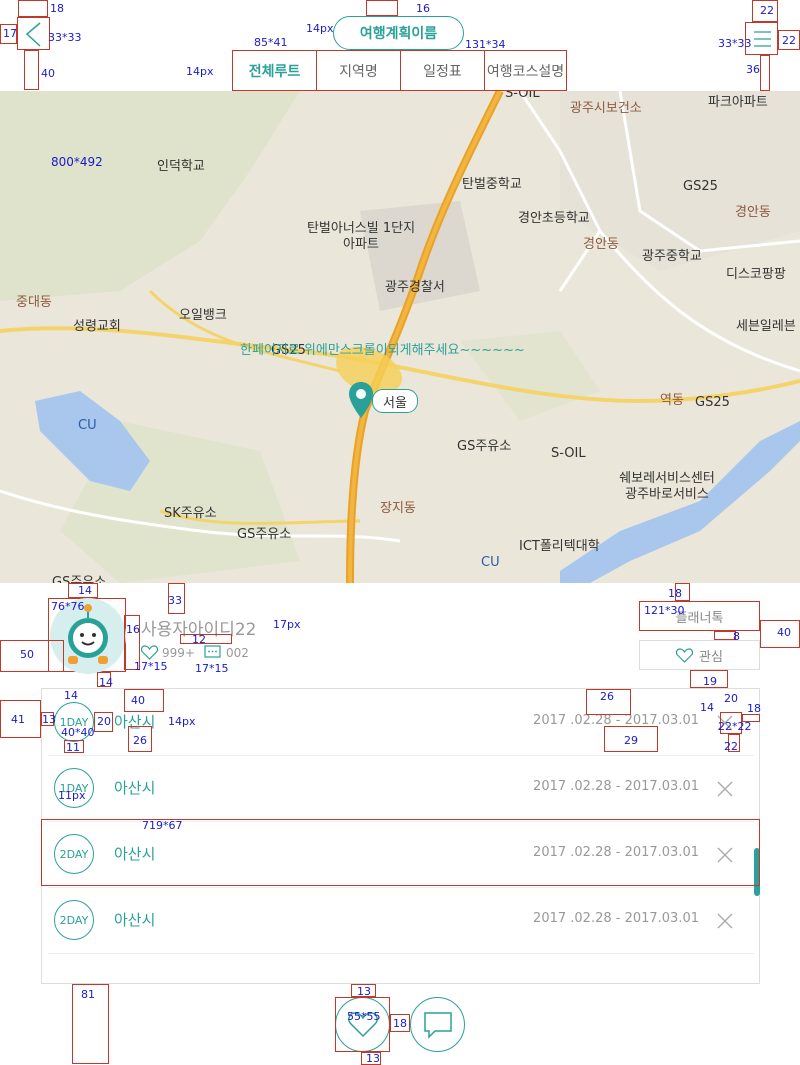  I want to click on map-label: 경안초등학교, so click(554, 218).